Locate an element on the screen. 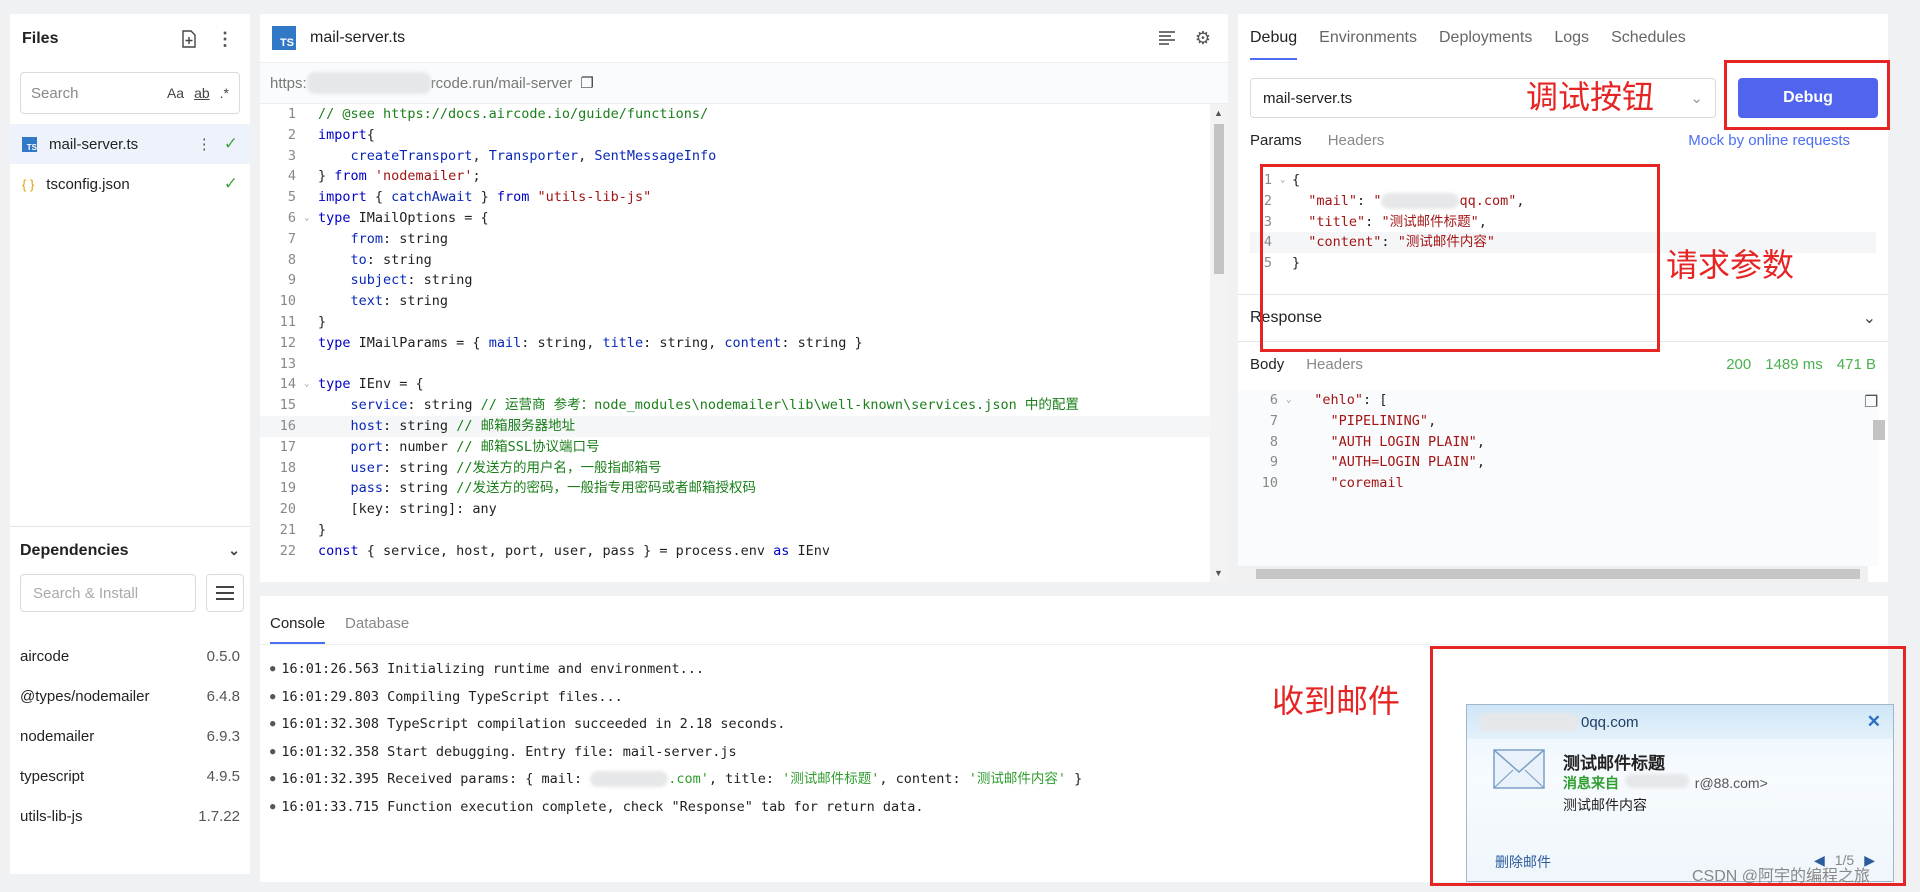 This screenshot has width=1920, height=892. tab-database: Database is located at coordinates (377, 629).